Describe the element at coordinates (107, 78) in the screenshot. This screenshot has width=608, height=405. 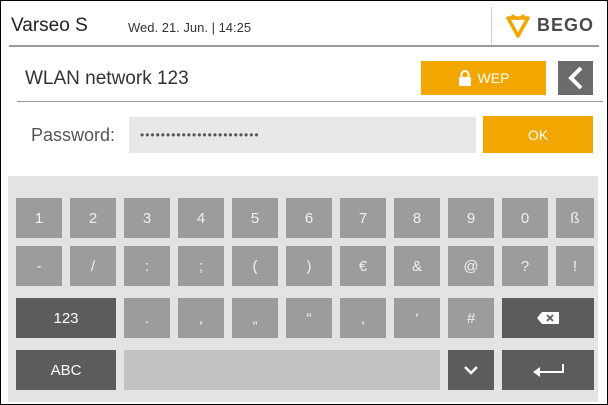
I see `network-name: WLAN network 123` at that location.